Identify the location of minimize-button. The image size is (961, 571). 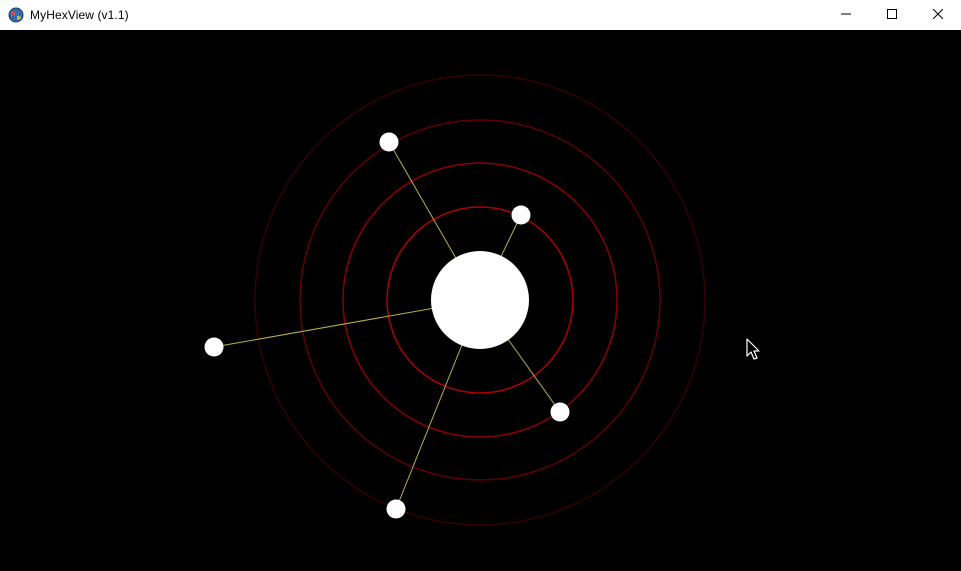
(846, 15).